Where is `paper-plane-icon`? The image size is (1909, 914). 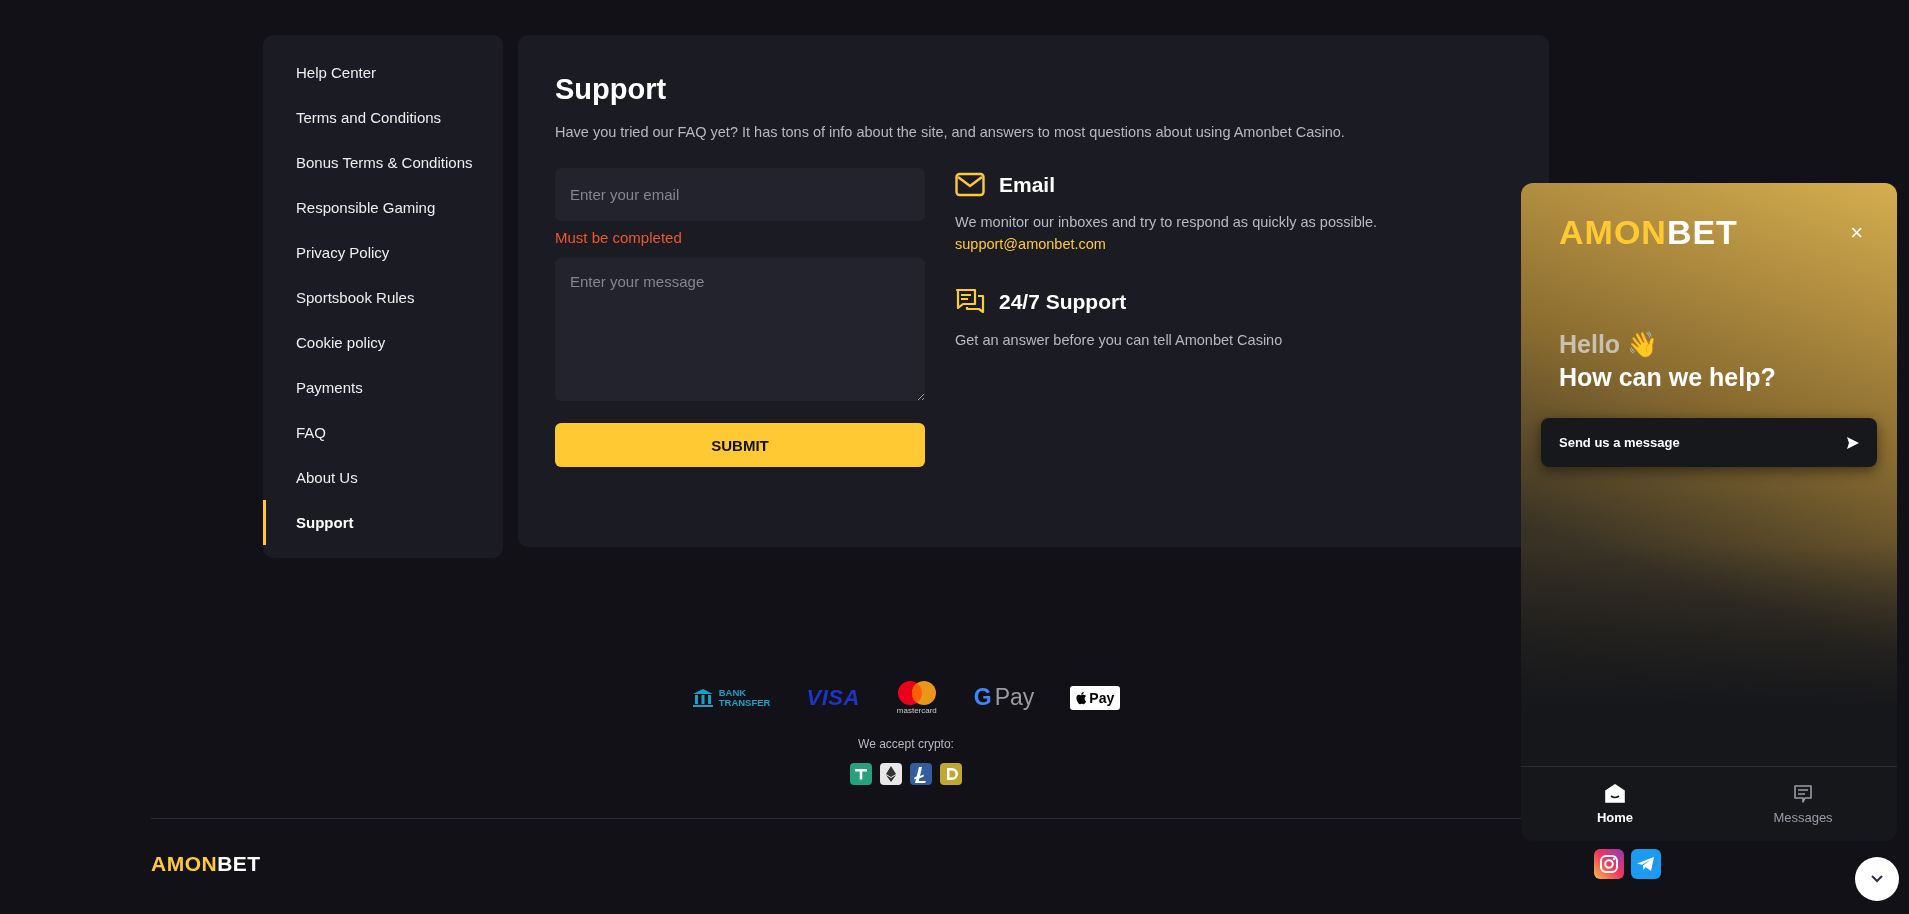
paper-plane-icon is located at coordinates (1646, 864).